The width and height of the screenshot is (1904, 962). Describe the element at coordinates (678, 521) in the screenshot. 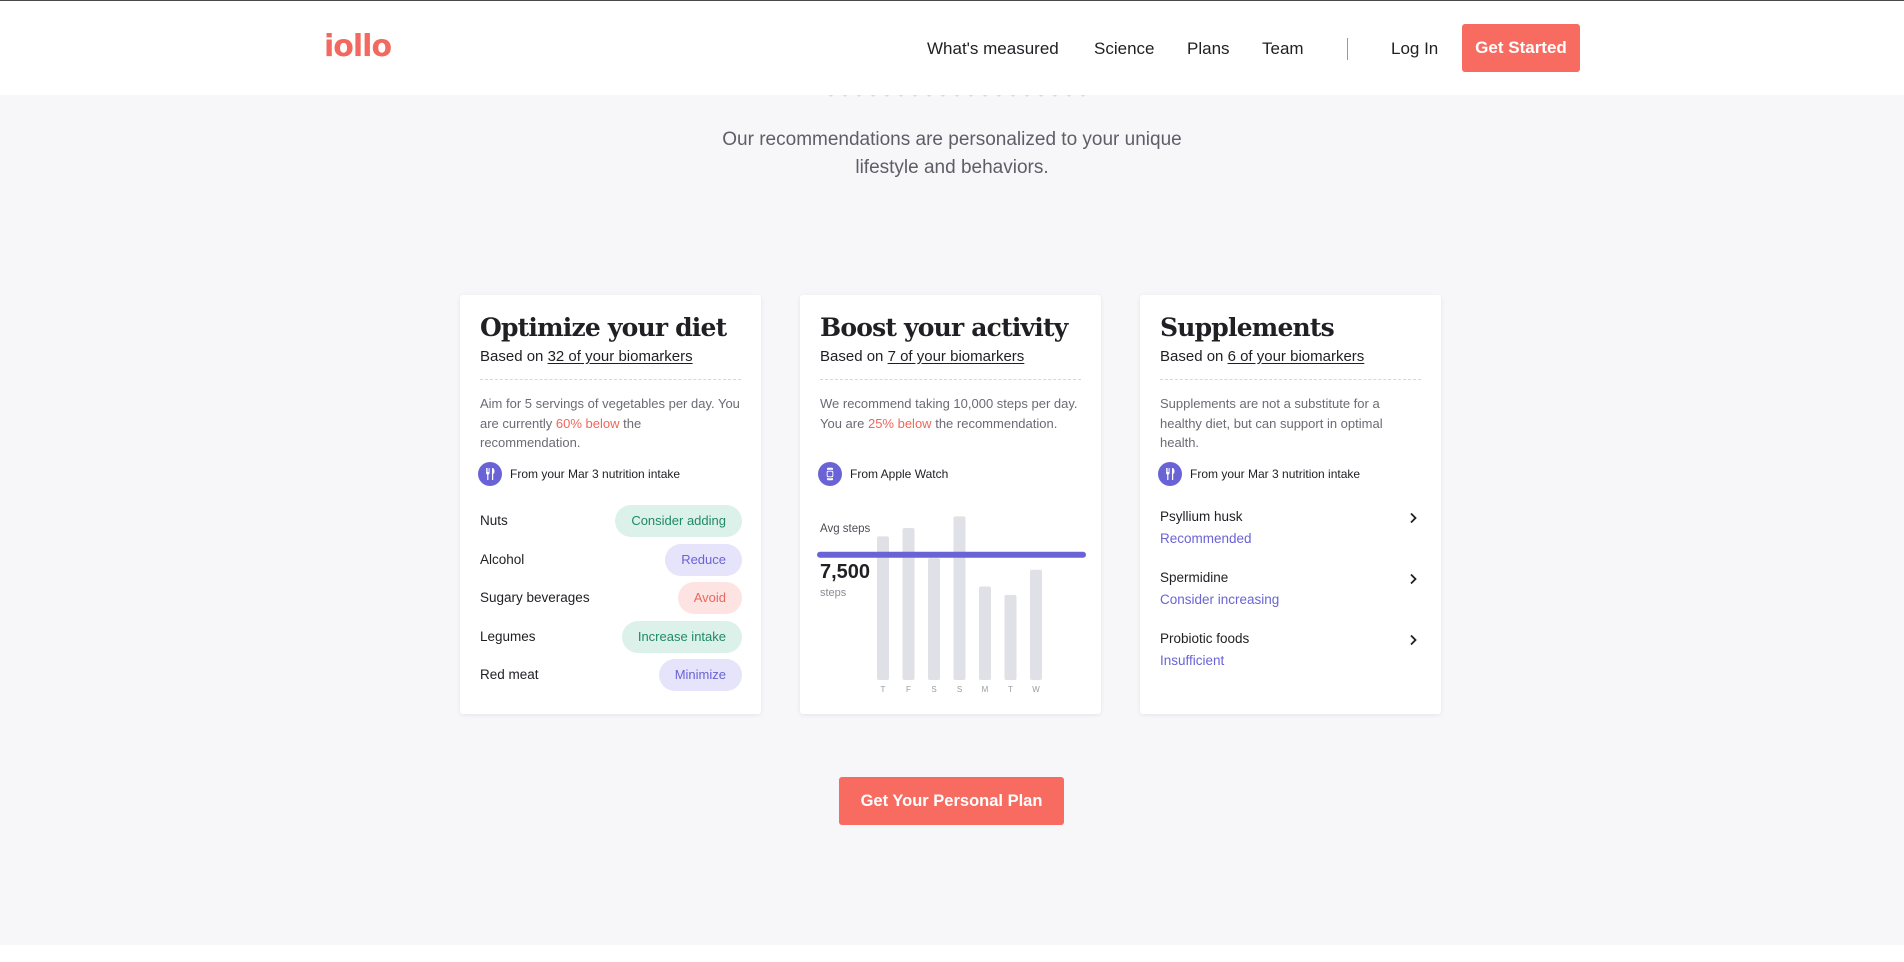

I see `diet-action-badge: Consider adding` at that location.